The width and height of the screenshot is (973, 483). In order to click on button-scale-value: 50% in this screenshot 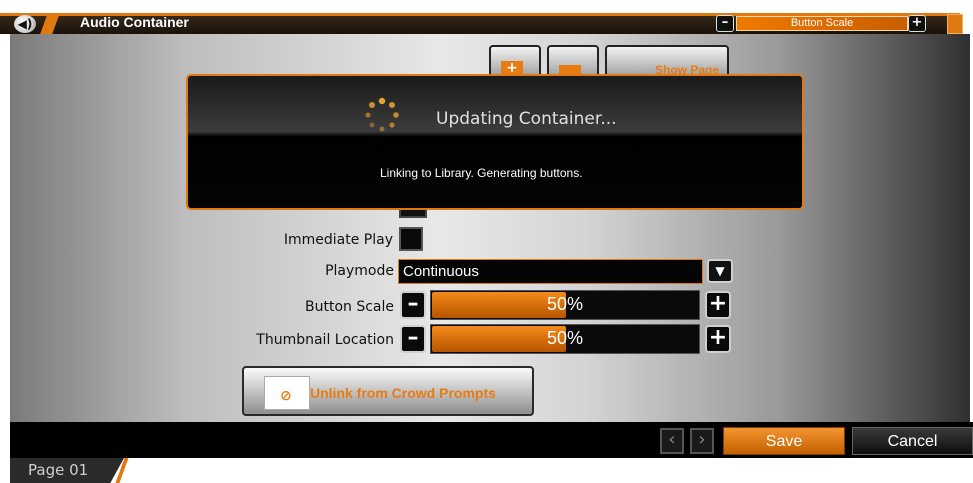, I will do `click(565, 304)`.